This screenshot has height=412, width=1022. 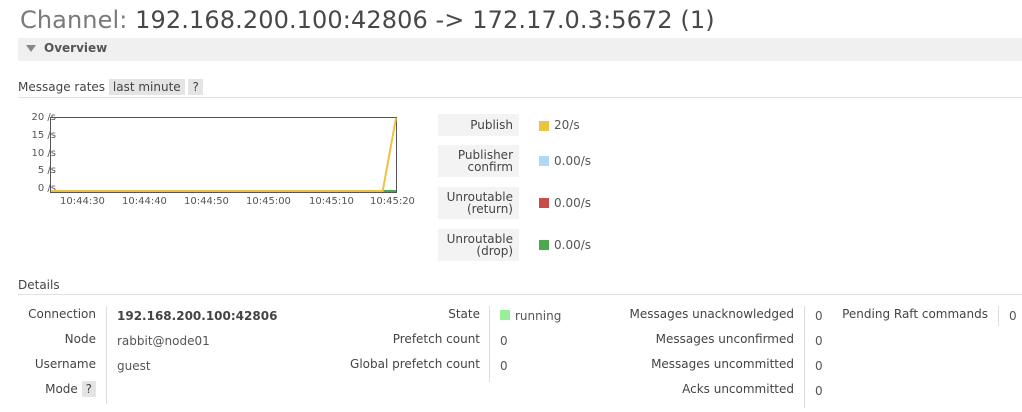 I want to click on series-line-publish, so click(x=224, y=154).